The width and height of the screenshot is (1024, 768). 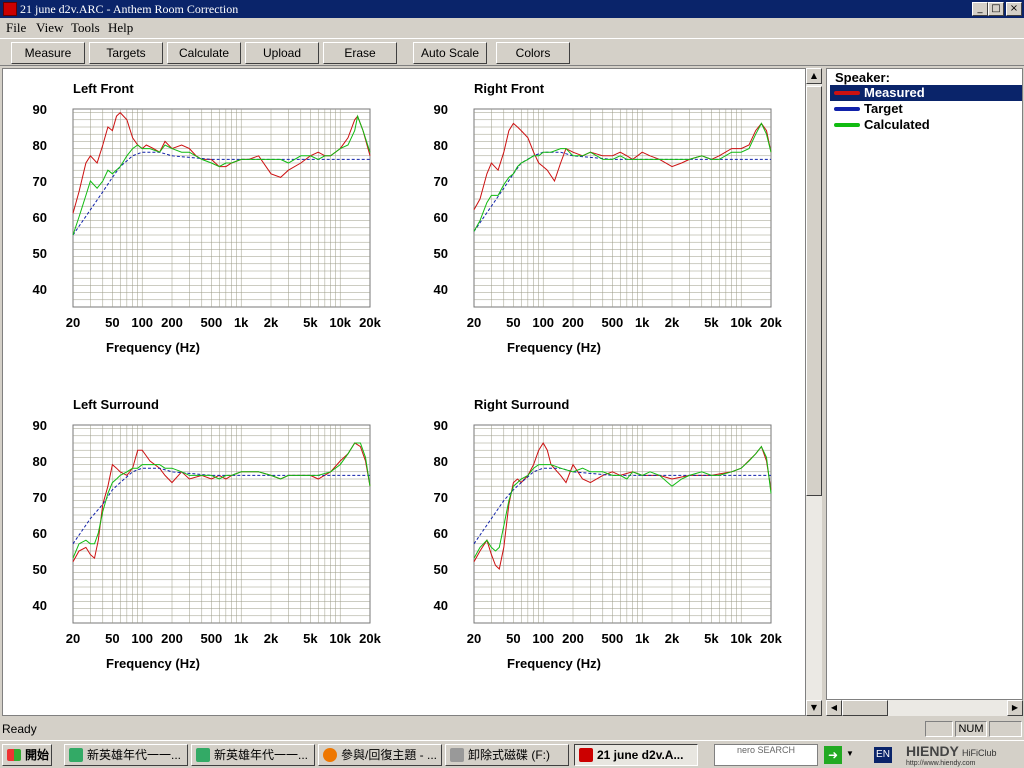 What do you see at coordinates (450, 53) in the screenshot?
I see `auto-scale-button: Auto Scale` at bounding box center [450, 53].